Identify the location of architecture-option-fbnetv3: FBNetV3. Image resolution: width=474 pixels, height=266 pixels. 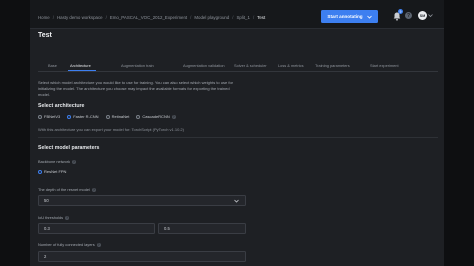
(49, 116).